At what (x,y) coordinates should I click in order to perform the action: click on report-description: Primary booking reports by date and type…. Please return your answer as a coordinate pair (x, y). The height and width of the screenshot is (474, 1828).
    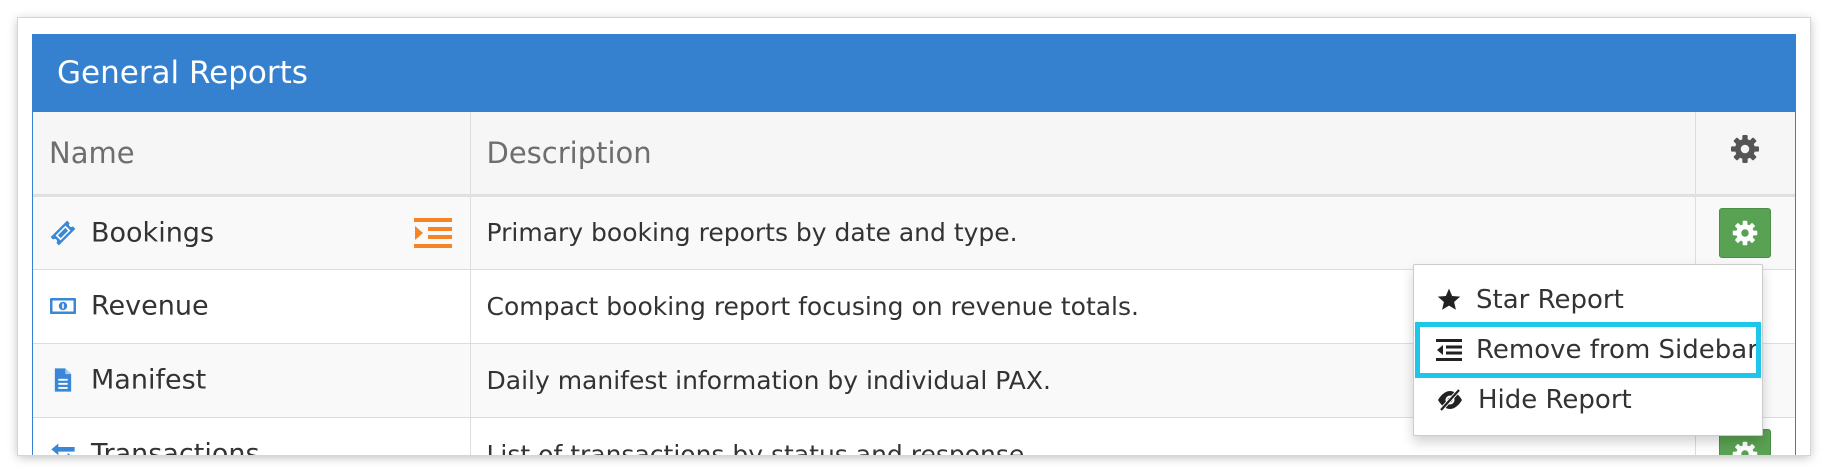
    Looking at the image, I should click on (1083, 232).